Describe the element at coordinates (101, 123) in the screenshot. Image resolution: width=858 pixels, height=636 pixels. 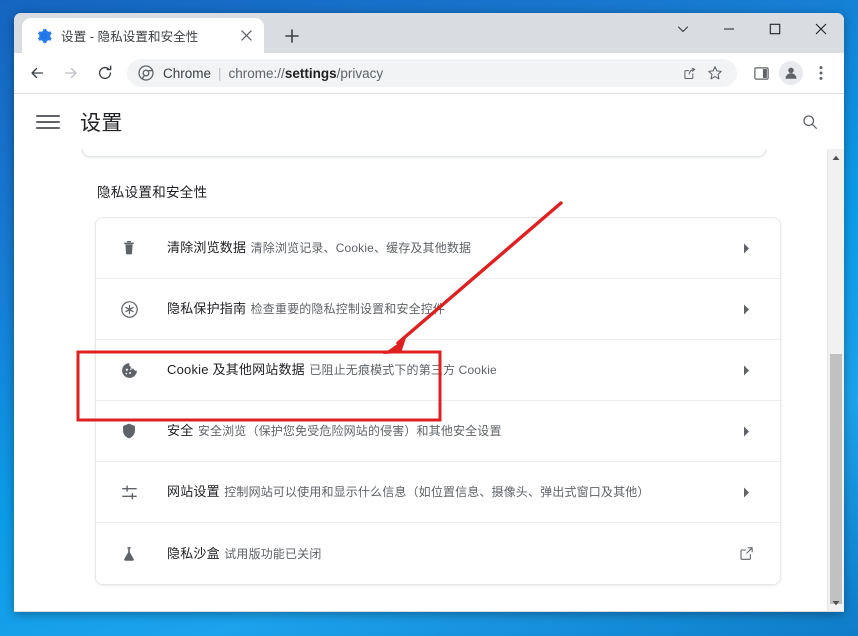
I see `page-title: 设置` at that location.